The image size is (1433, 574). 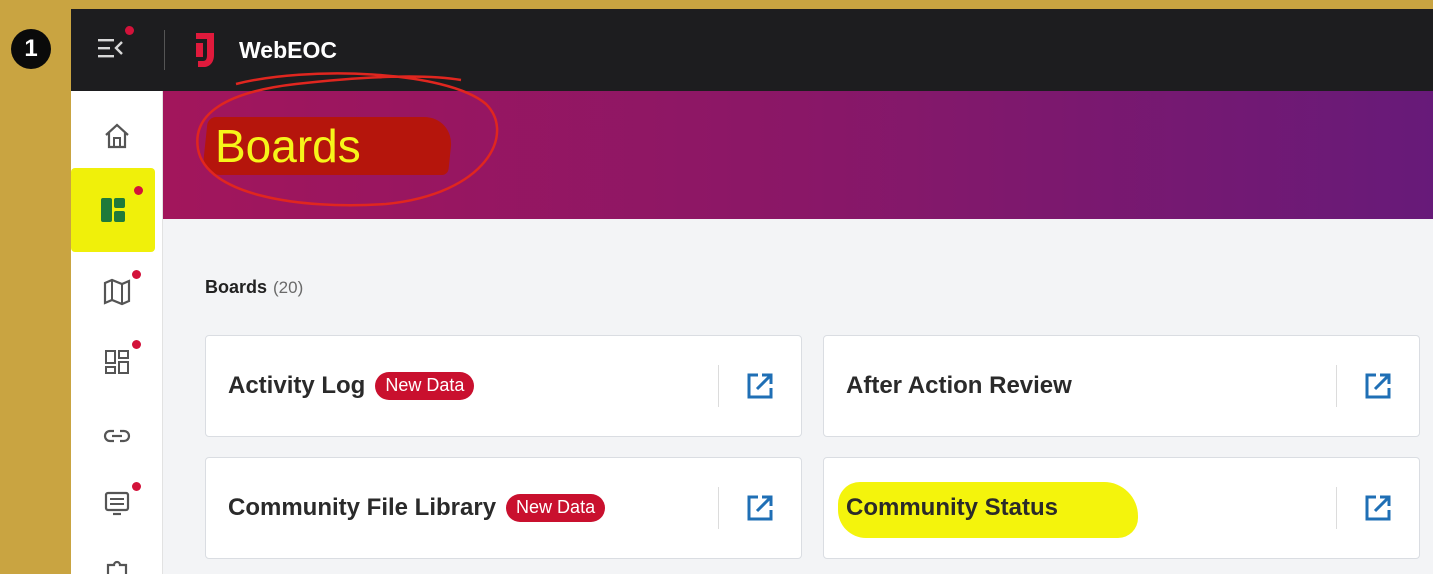 What do you see at coordinates (288, 49) in the screenshot?
I see `app-title: WebEOC` at bounding box center [288, 49].